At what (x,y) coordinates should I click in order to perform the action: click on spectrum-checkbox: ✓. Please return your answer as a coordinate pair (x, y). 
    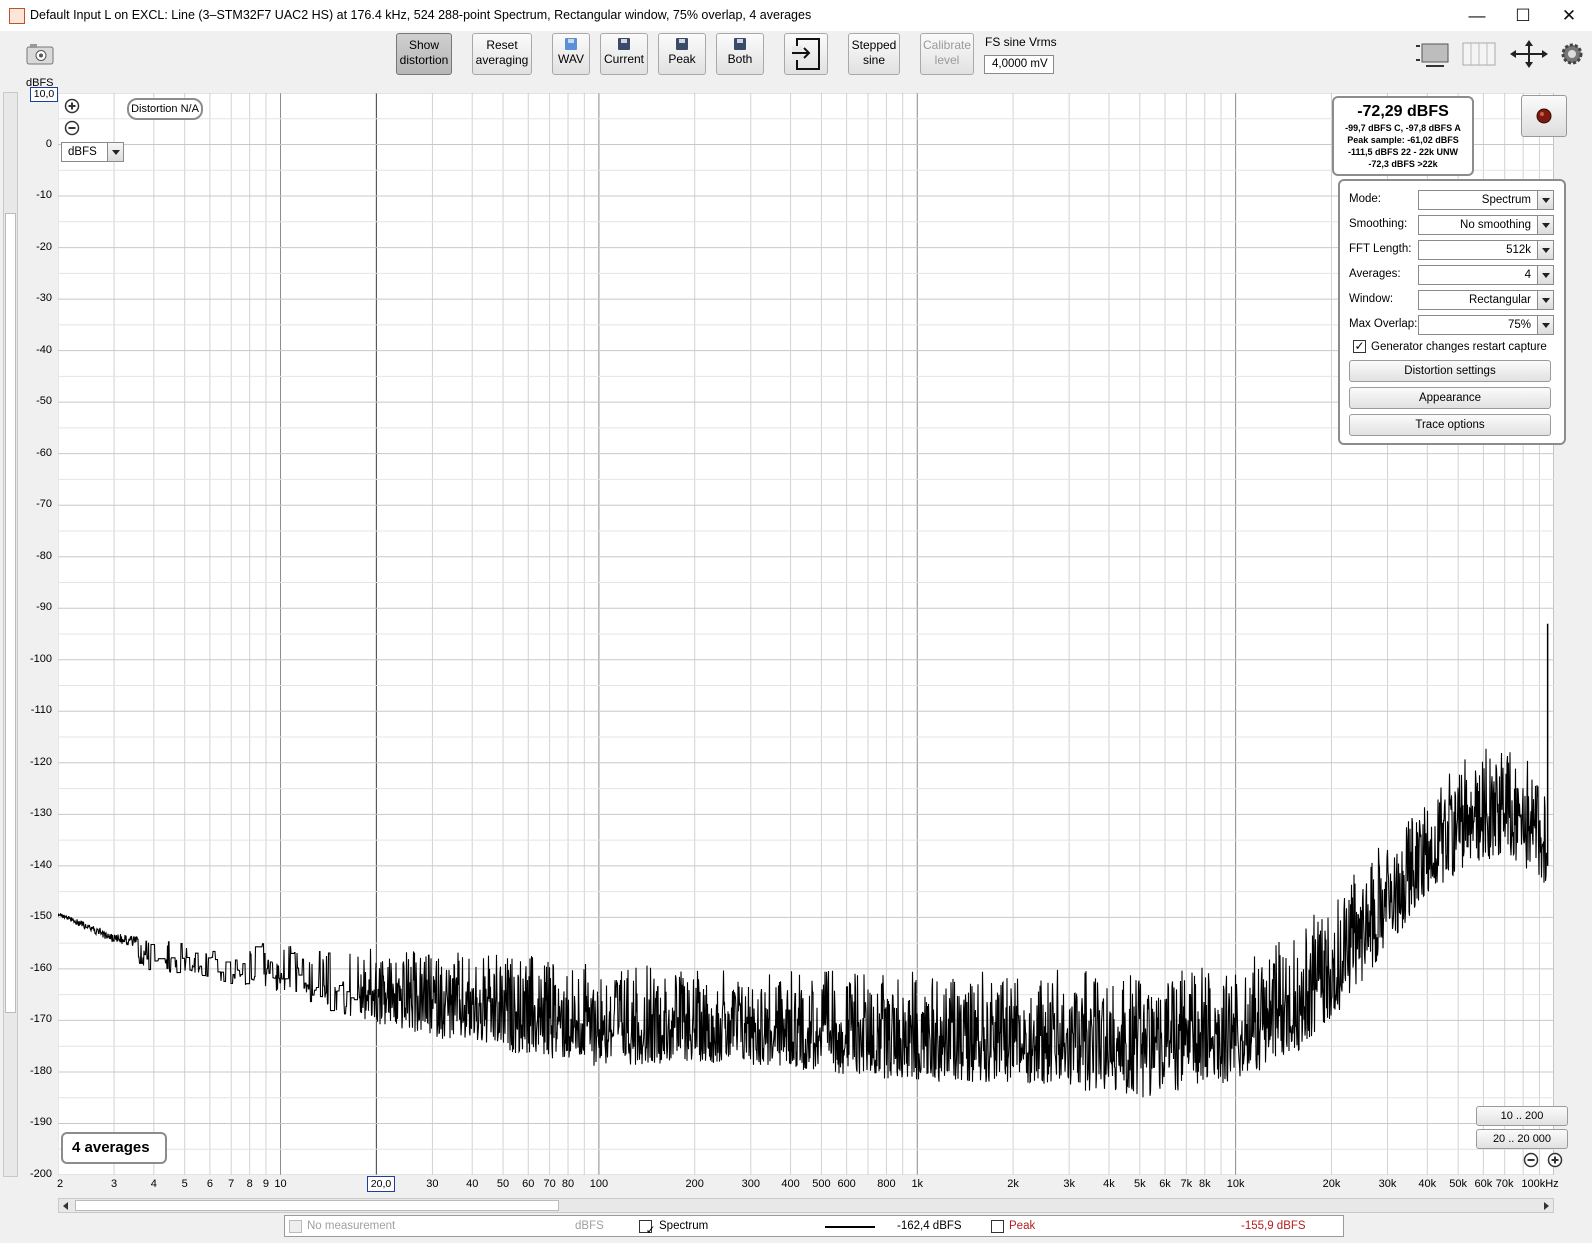
    Looking at the image, I should click on (647, 1228).